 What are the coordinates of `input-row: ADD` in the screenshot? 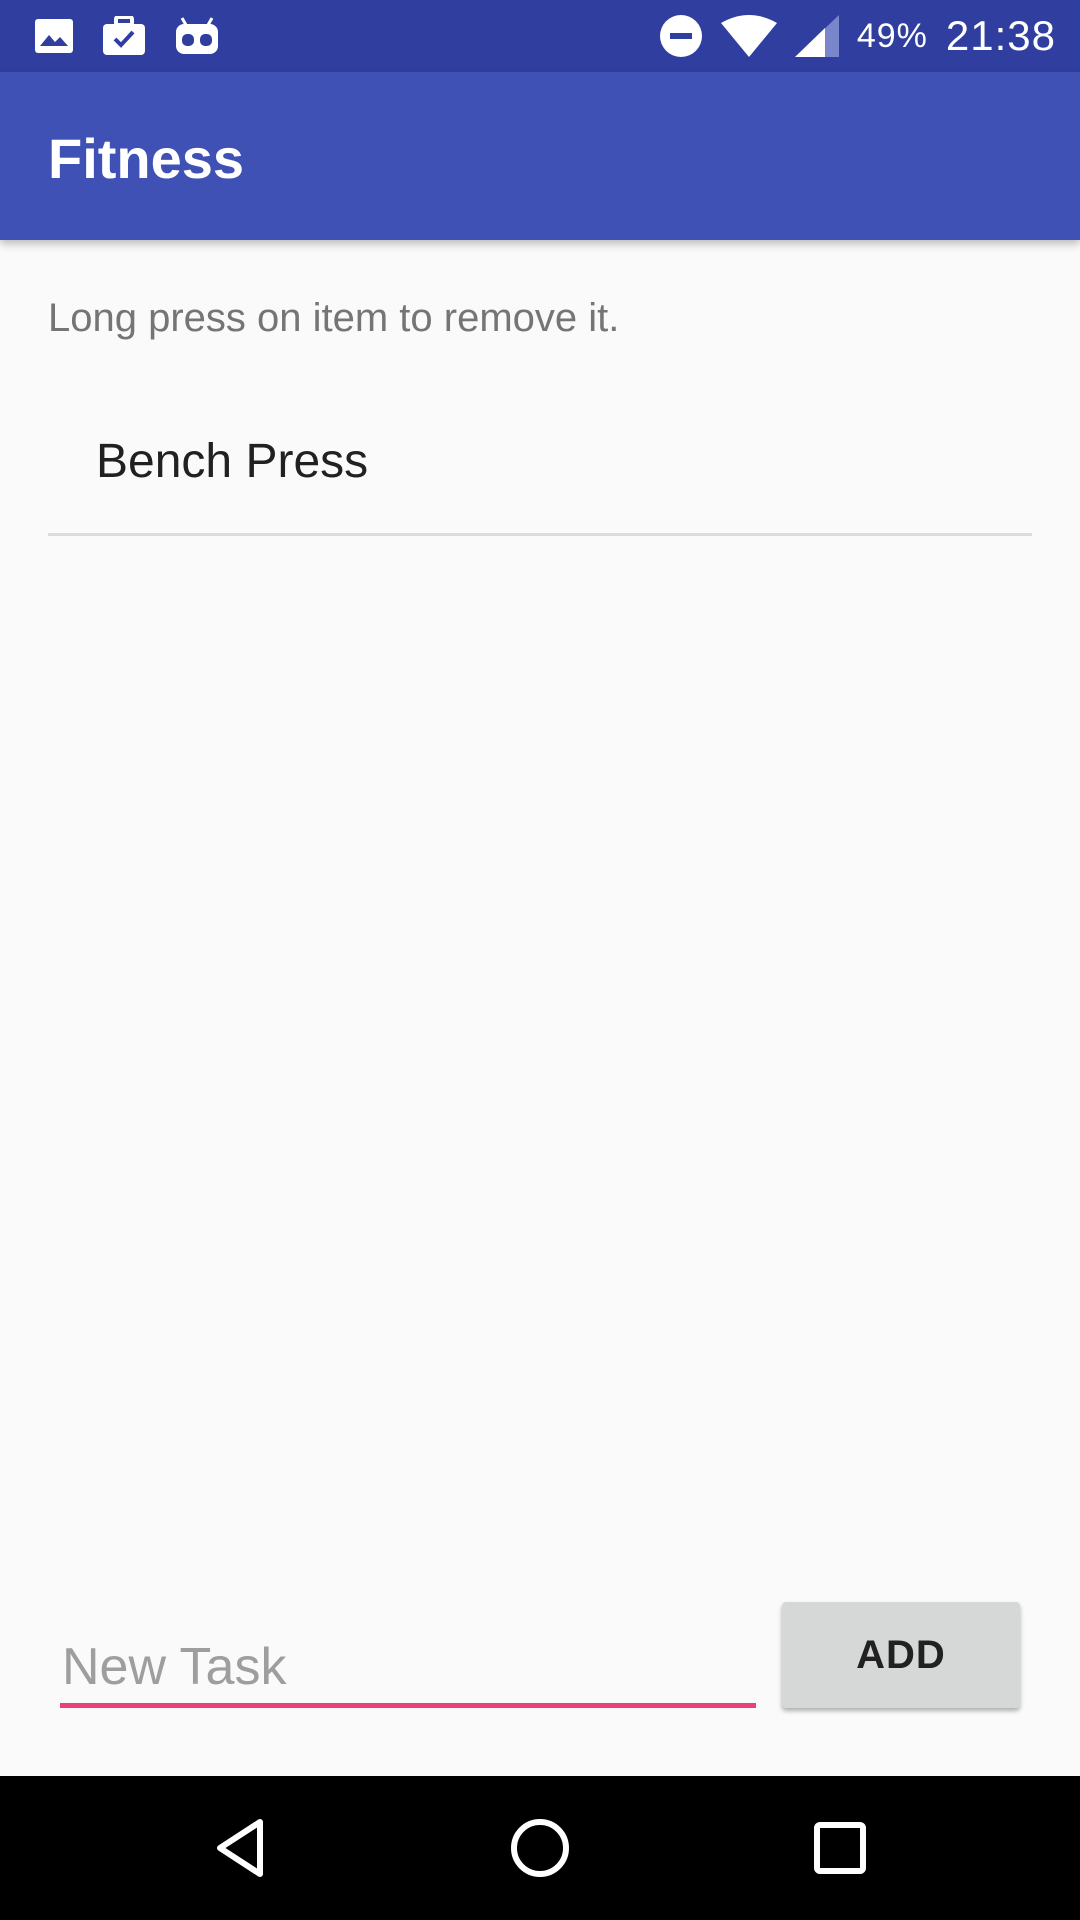 It's located at (540, 1665).